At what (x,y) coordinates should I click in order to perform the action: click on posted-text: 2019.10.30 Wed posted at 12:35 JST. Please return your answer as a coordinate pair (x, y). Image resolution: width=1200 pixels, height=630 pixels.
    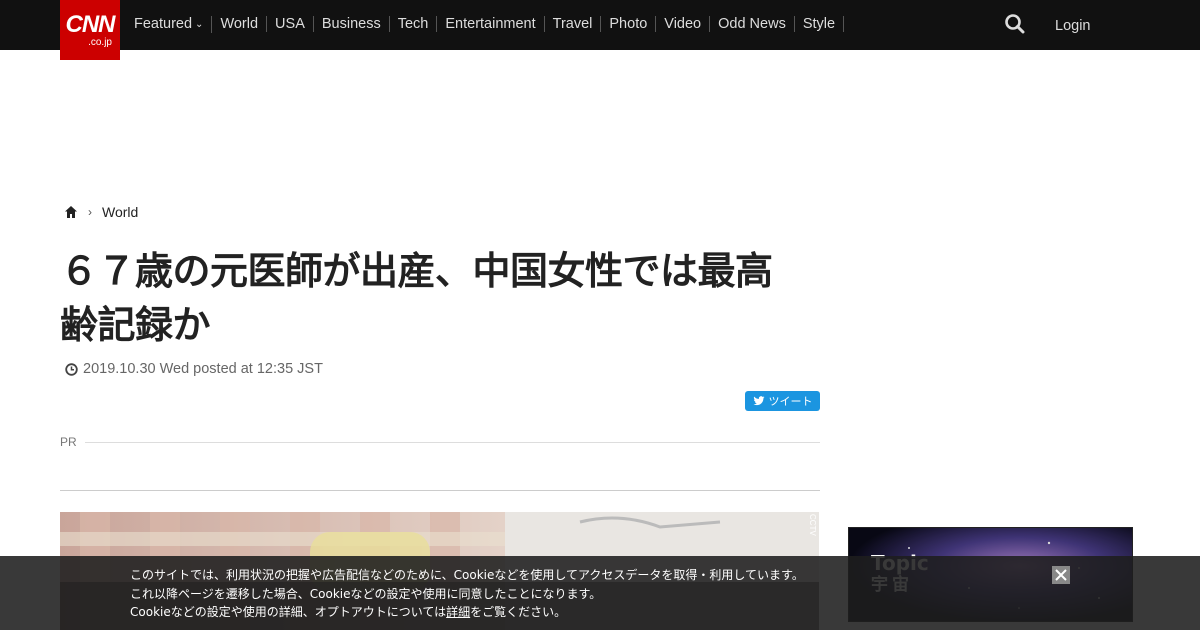
    Looking at the image, I should click on (203, 369).